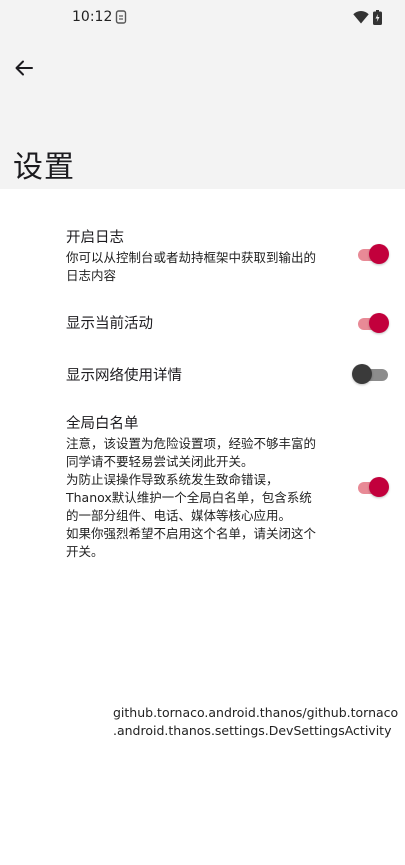 Image resolution: width=405 pixels, height=865 pixels. What do you see at coordinates (121, 17) in the screenshot?
I see `sim-card-icon` at bounding box center [121, 17].